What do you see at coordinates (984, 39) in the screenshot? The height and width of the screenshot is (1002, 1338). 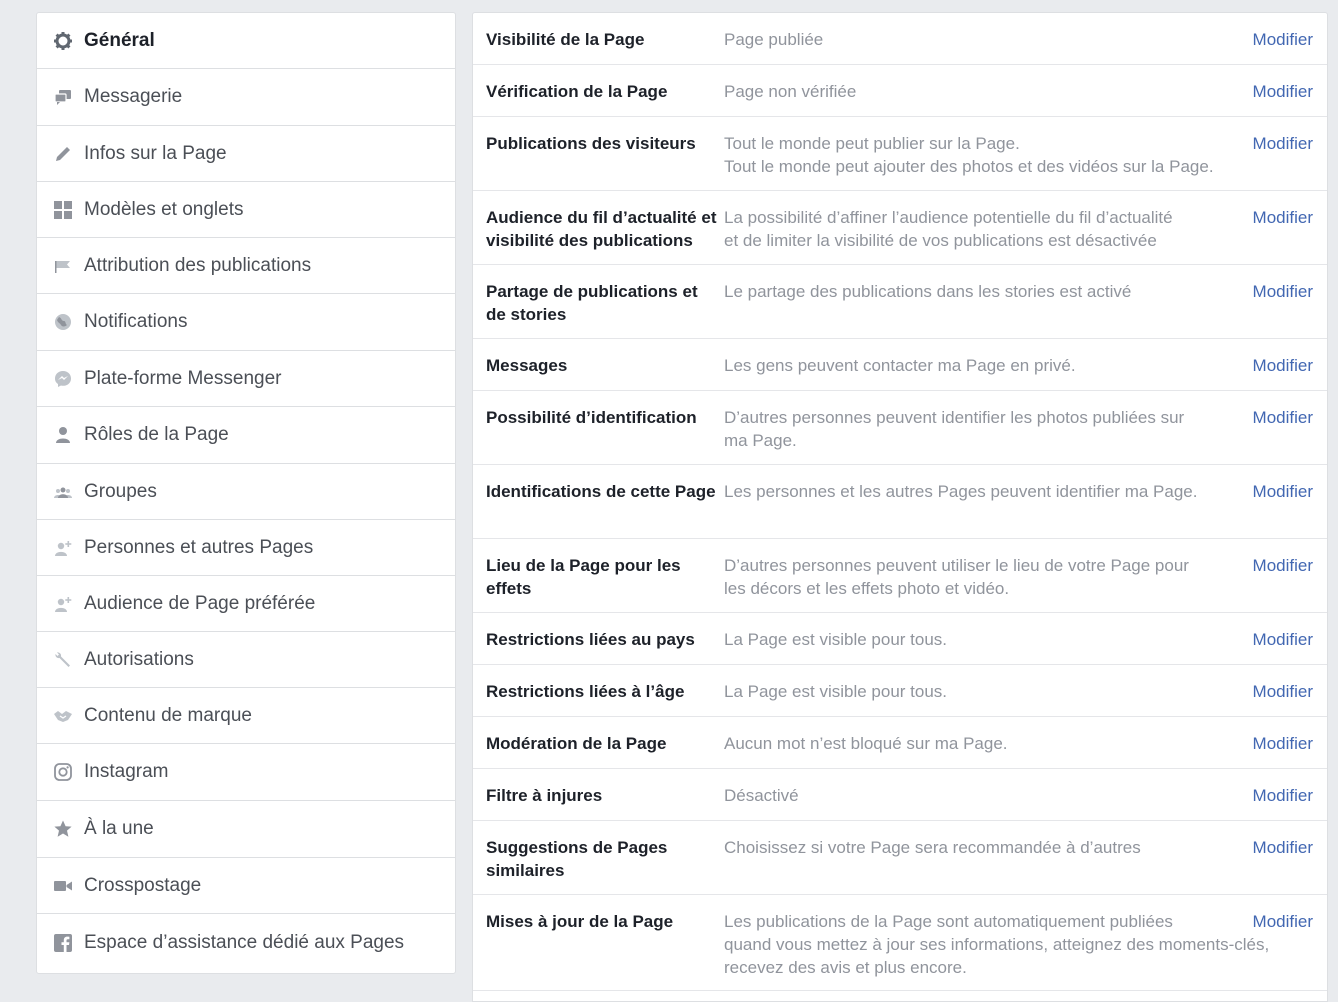 I see `setting-value: Page publiée` at bounding box center [984, 39].